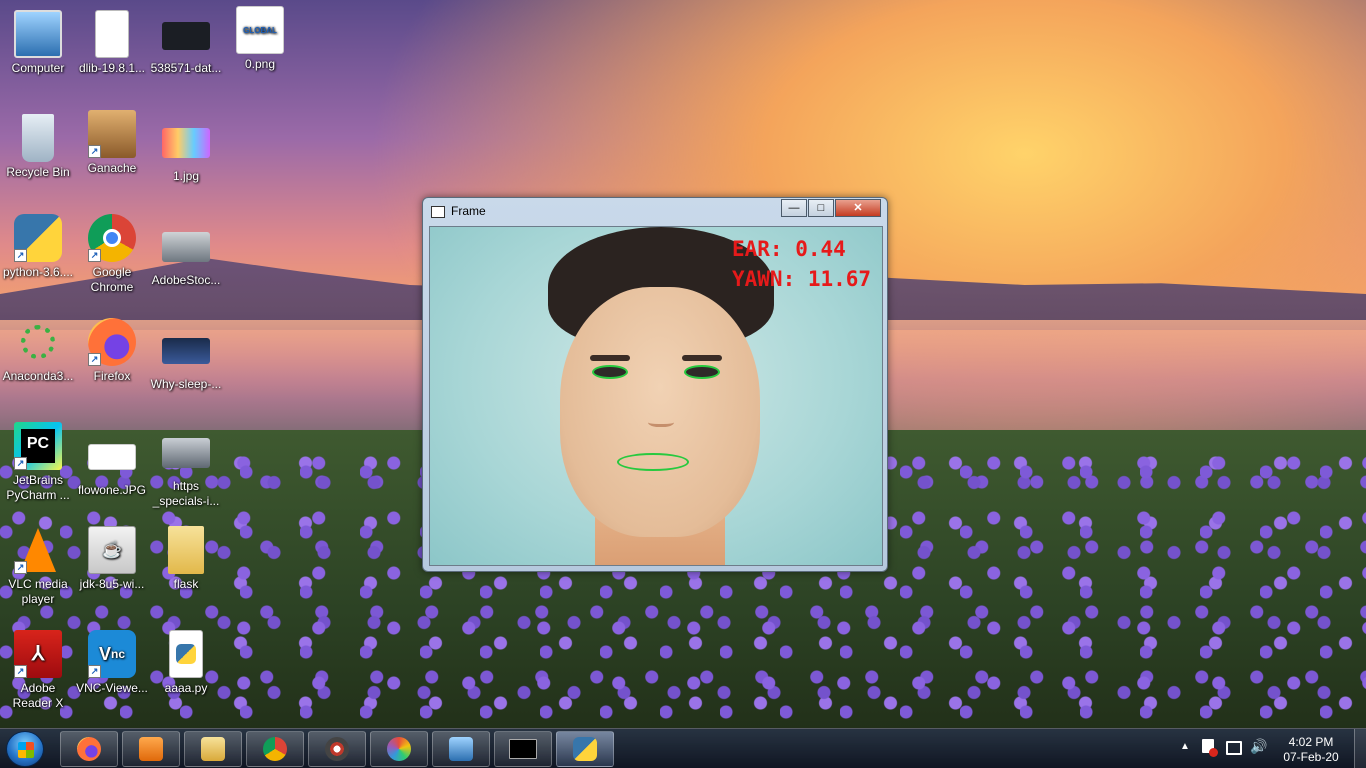 This screenshot has height=768, width=1366. I want to click on taskbar-python, so click(585, 749).